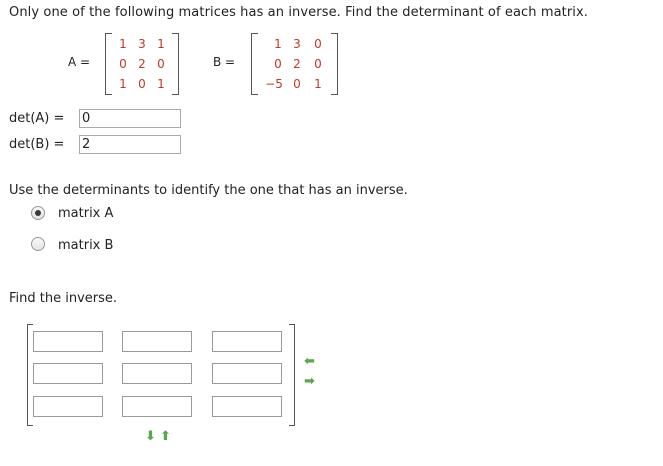  Describe the element at coordinates (292, 375) in the screenshot. I see `inverse-right-bracket` at that location.